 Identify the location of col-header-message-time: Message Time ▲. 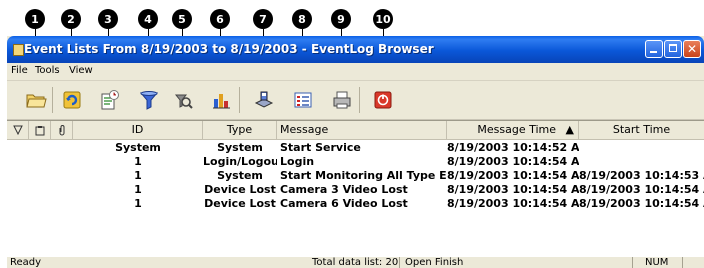
(513, 130).